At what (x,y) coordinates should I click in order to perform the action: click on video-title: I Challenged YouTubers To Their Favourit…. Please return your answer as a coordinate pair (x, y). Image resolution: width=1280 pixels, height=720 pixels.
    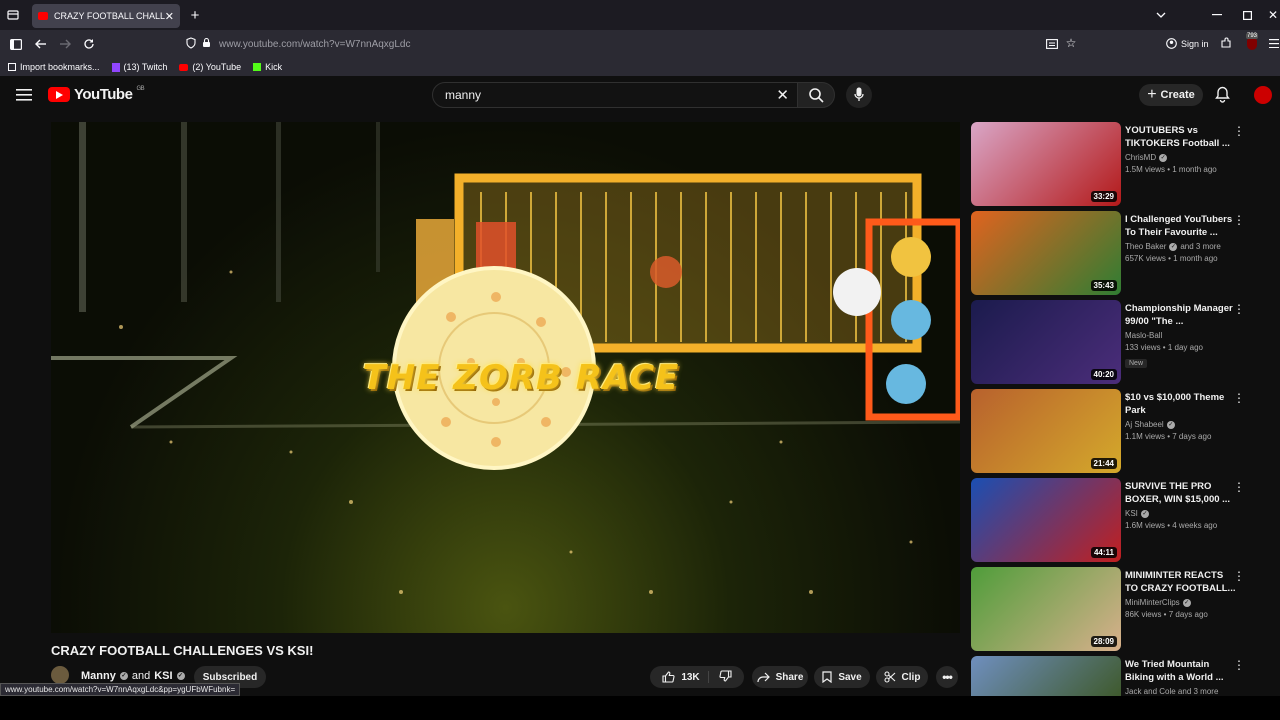
    Looking at the image, I should click on (1181, 226).